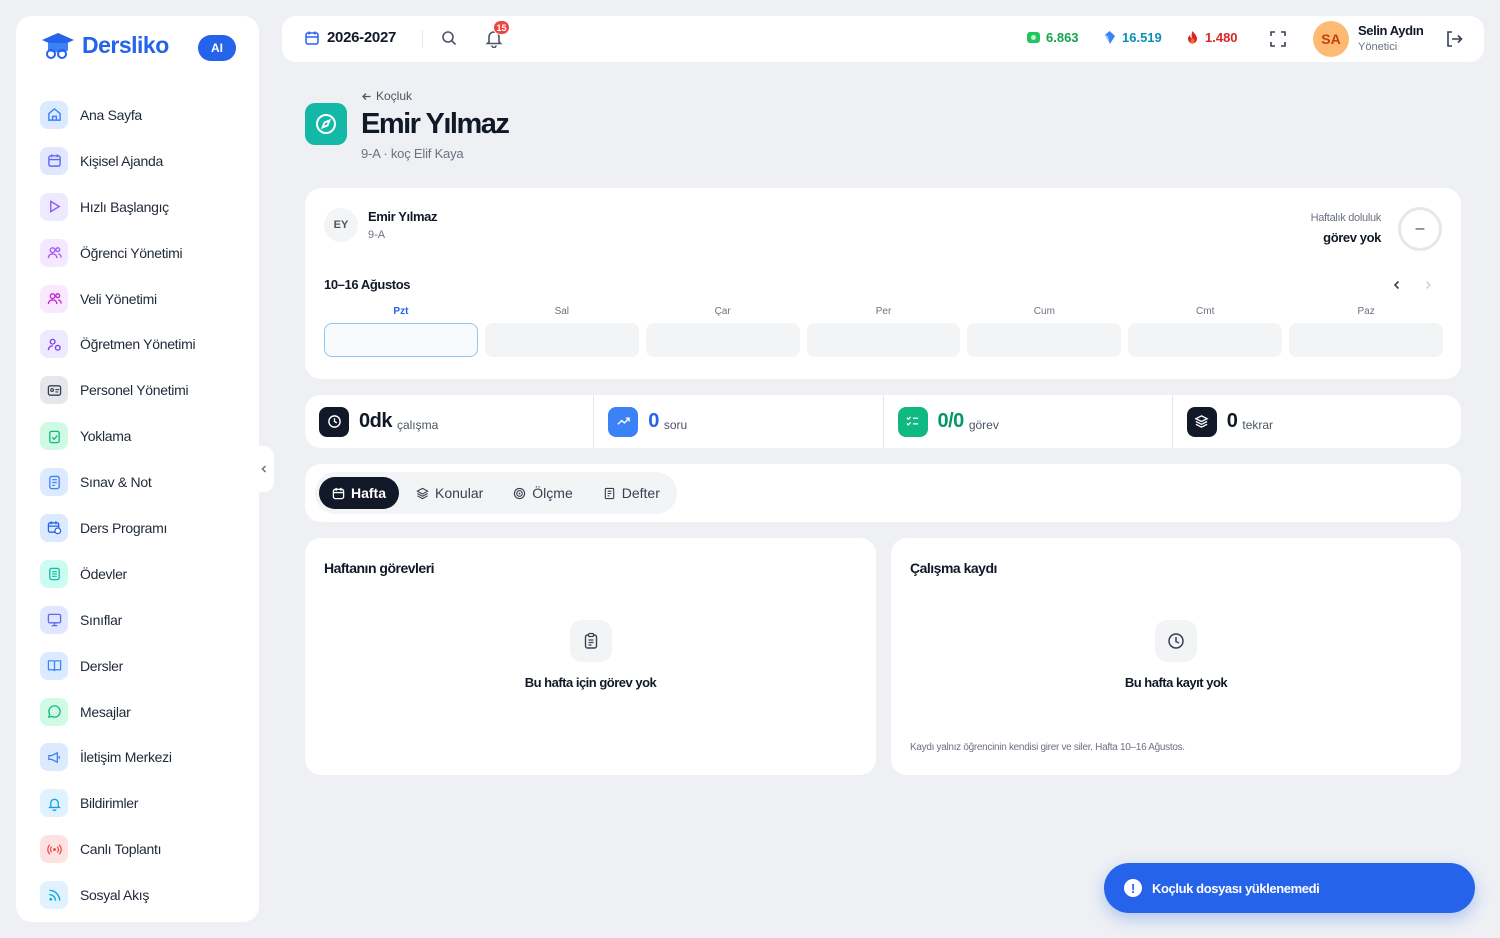 The image size is (1500, 938). Describe the element at coordinates (1397, 287) in the screenshot. I see `prev-week-button` at that location.